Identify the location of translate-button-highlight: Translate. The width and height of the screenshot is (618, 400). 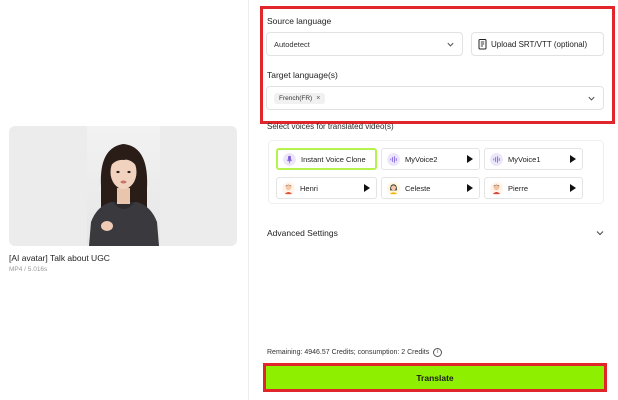
(435, 377).